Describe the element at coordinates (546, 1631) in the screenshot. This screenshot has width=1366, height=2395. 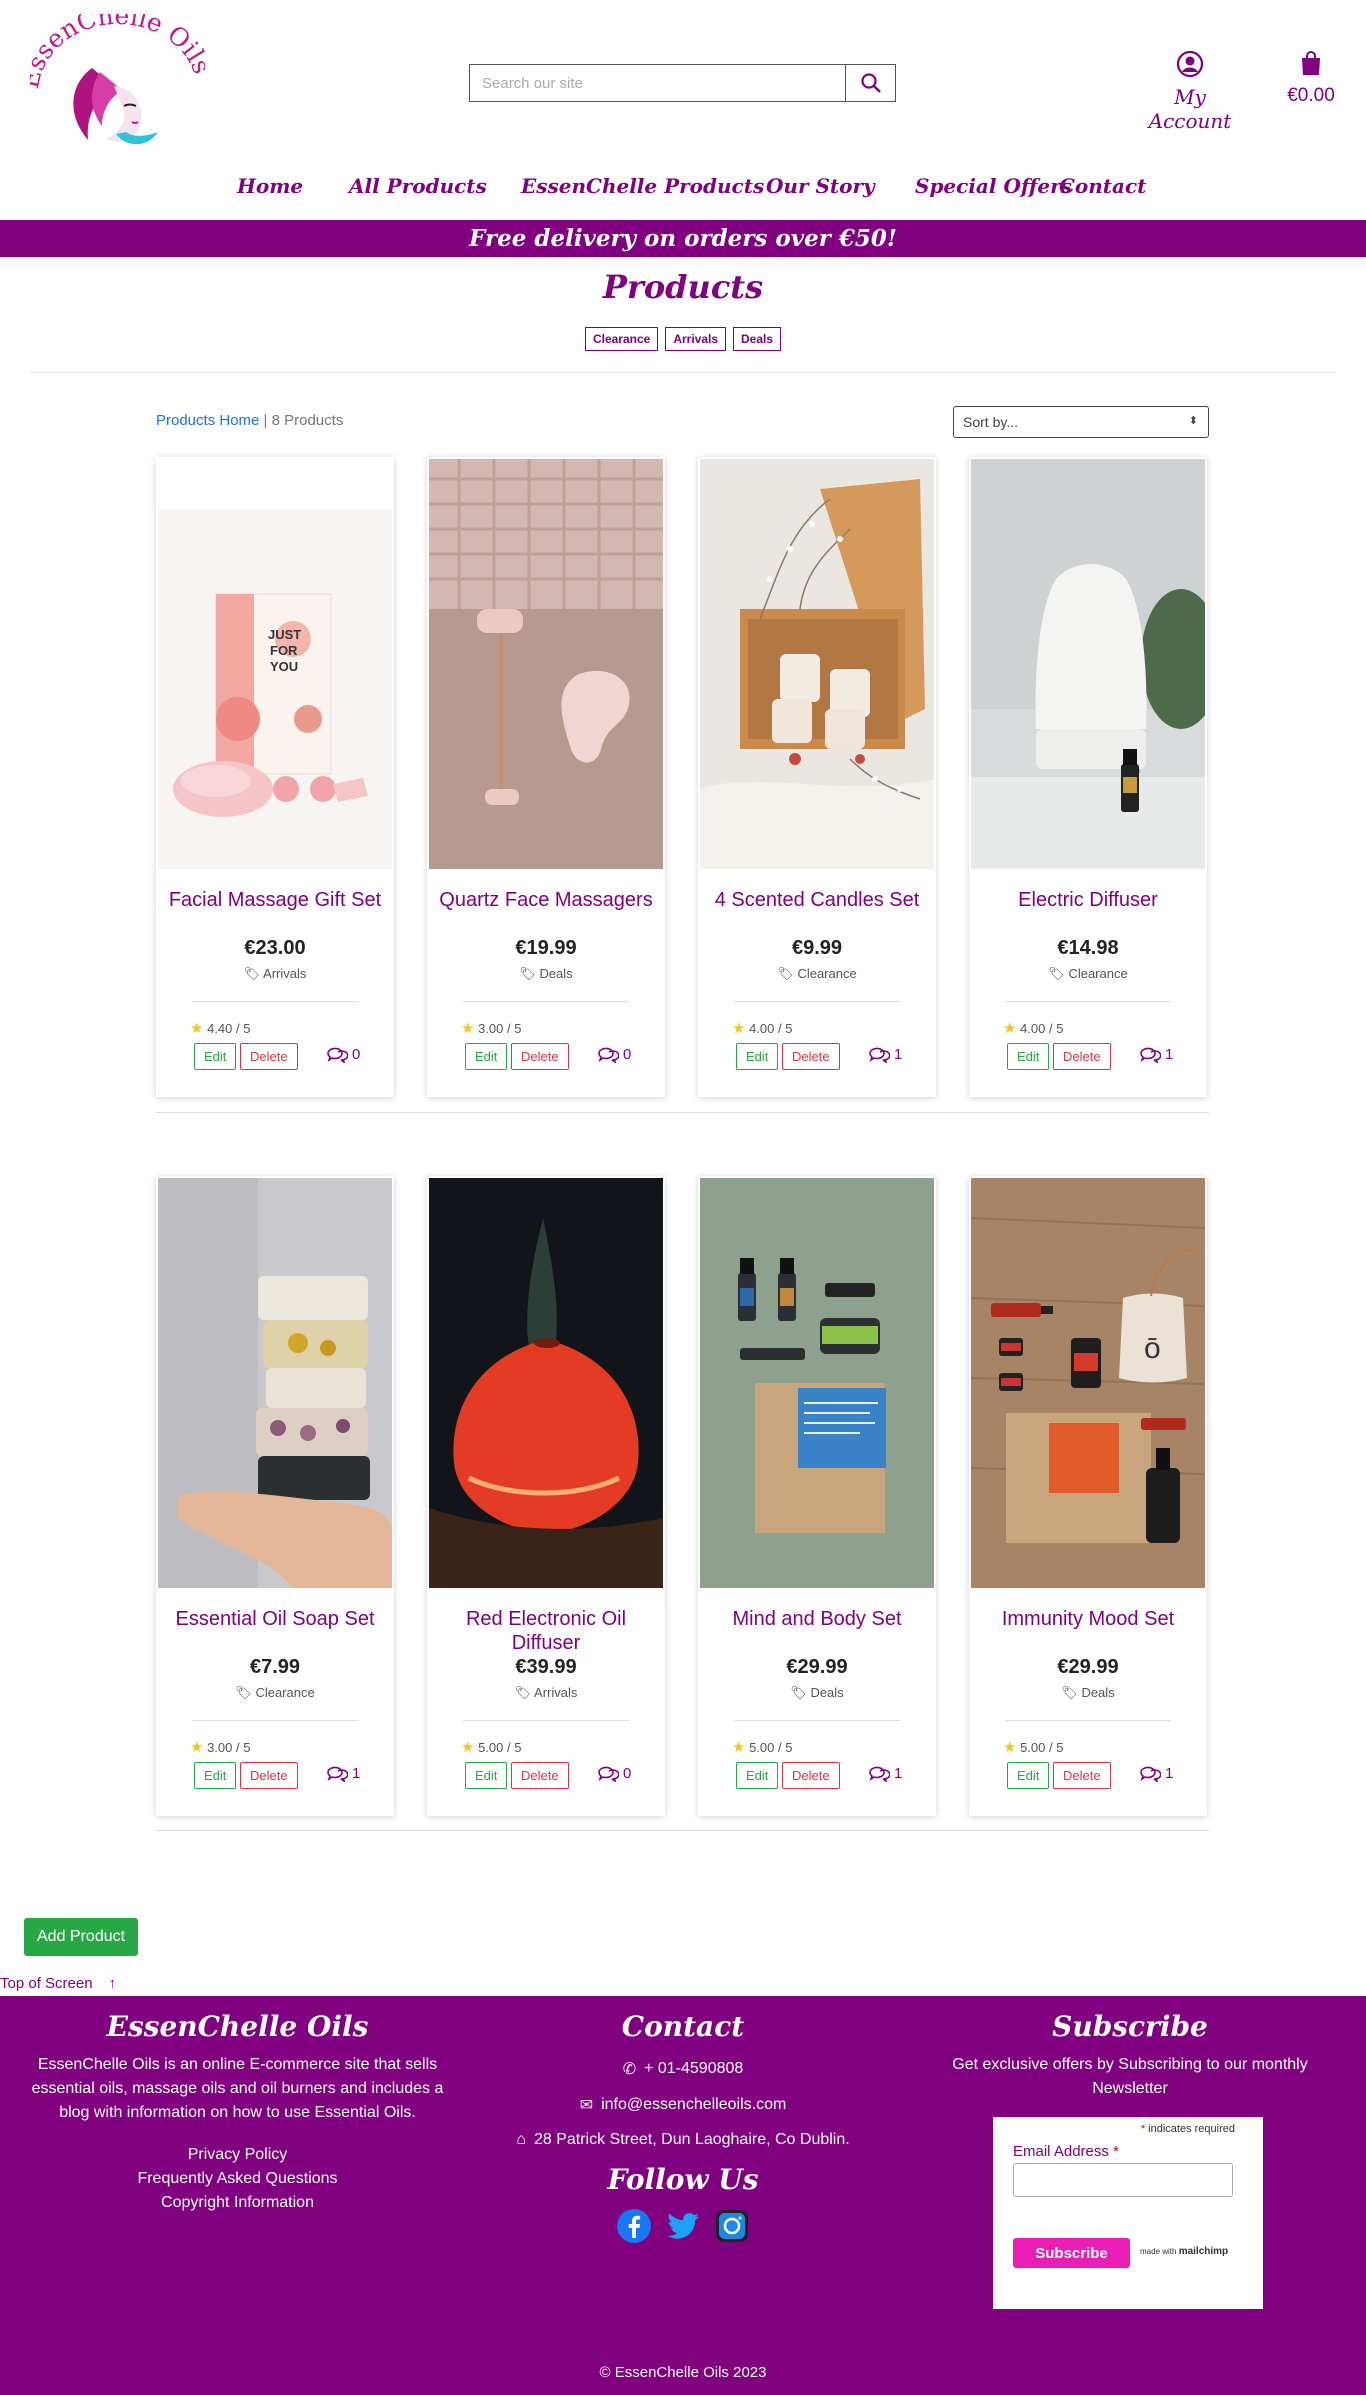
I see `product-name: Red Electronic Oil Diffuser` at that location.